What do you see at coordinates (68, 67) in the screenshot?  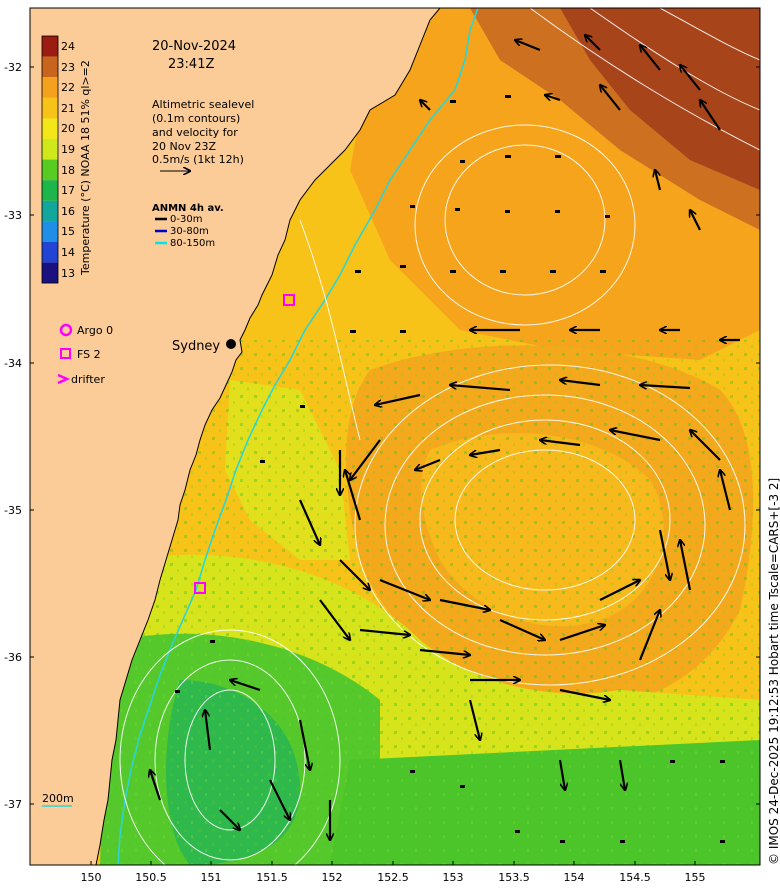 I see `colorbar-tick-23: 23` at bounding box center [68, 67].